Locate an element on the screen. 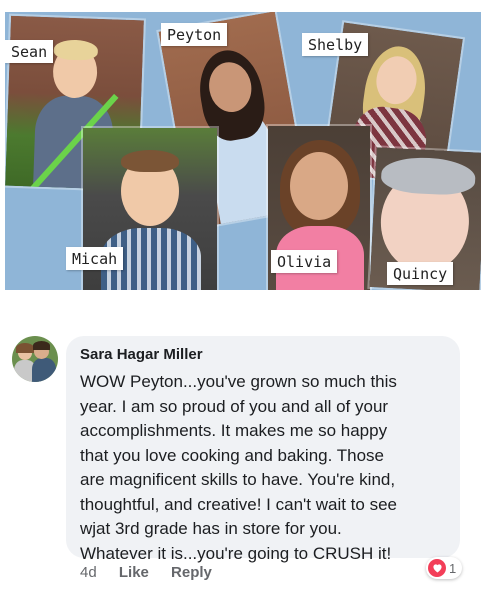 Image resolution: width=486 pixels, height=608 pixels. name-tag-peyton: Peyton is located at coordinates (194, 34).